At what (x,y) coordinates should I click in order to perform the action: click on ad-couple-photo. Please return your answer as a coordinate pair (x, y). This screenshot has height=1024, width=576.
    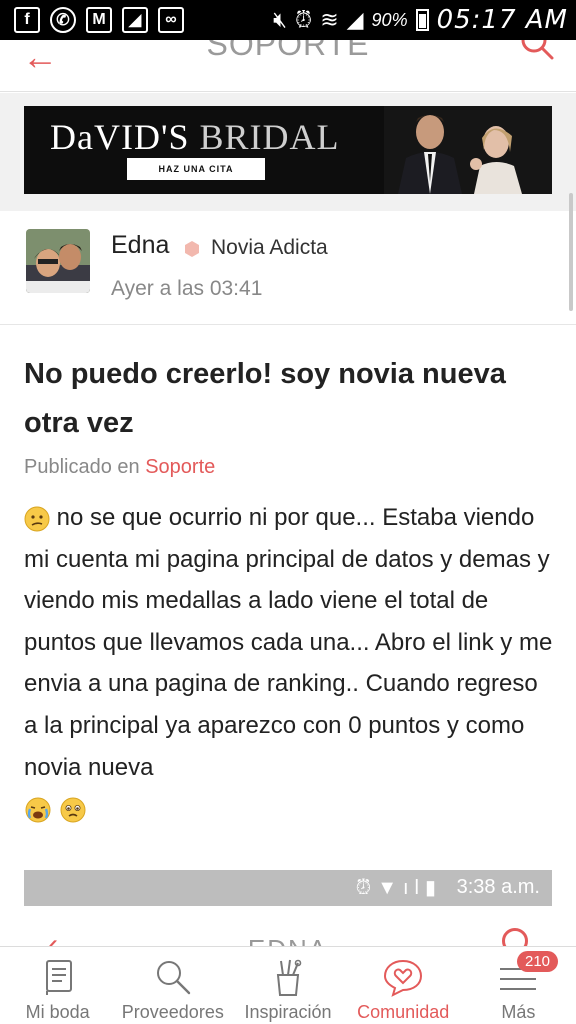
    Looking at the image, I should click on (468, 150).